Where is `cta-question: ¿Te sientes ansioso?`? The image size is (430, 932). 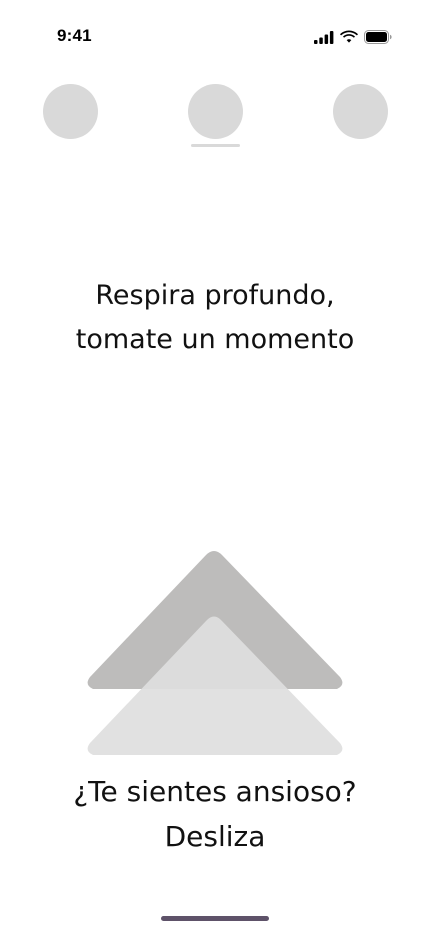
cta-question: ¿Te sientes ansioso? is located at coordinates (215, 791).